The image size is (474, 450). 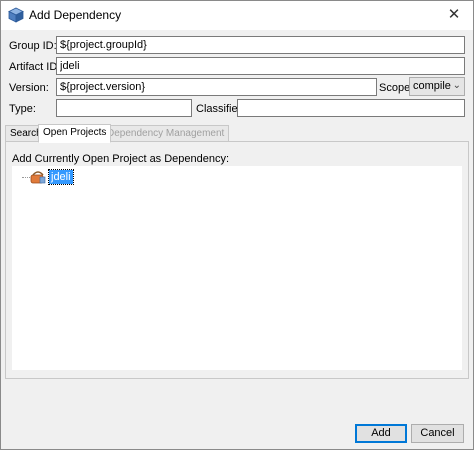 What do you see at coordinates (456, 85) in the screenshot?
I see `chevron-down-icon: ⌄` at bounding box center [456, 85].